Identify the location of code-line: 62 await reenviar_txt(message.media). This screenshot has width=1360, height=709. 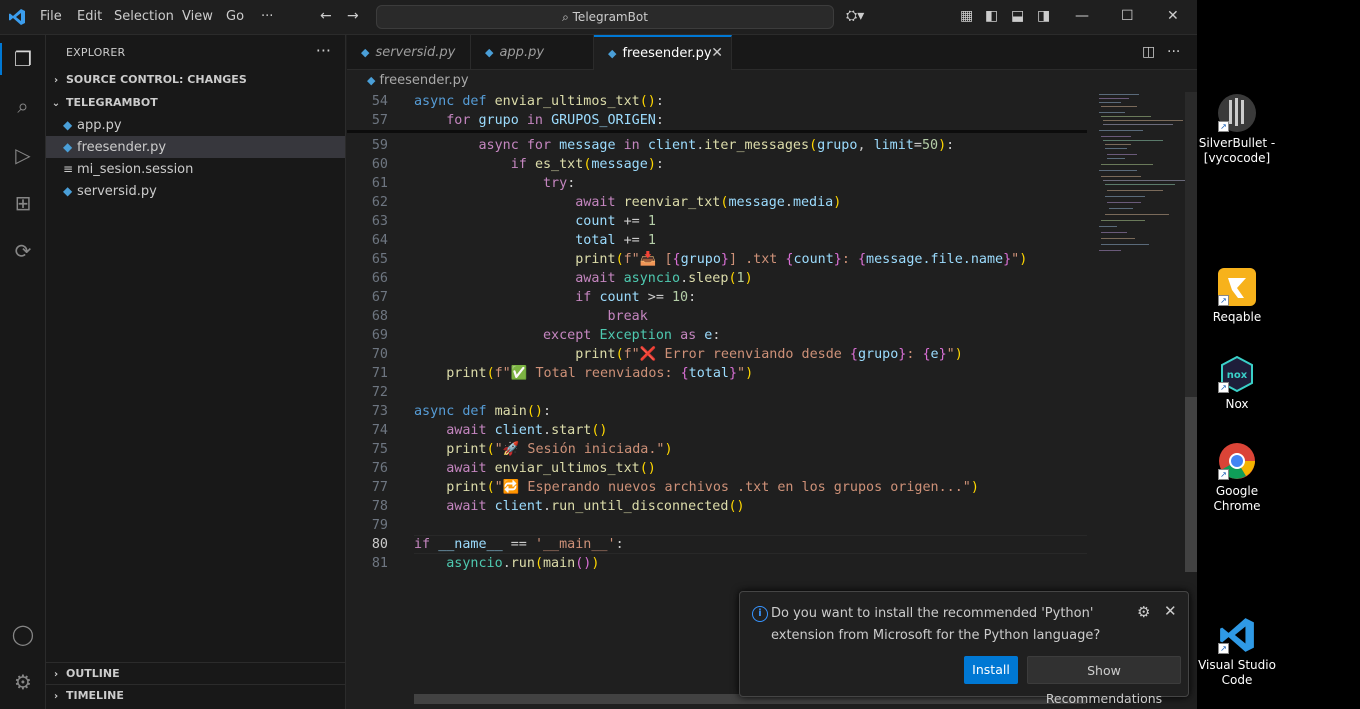
(717, 202).